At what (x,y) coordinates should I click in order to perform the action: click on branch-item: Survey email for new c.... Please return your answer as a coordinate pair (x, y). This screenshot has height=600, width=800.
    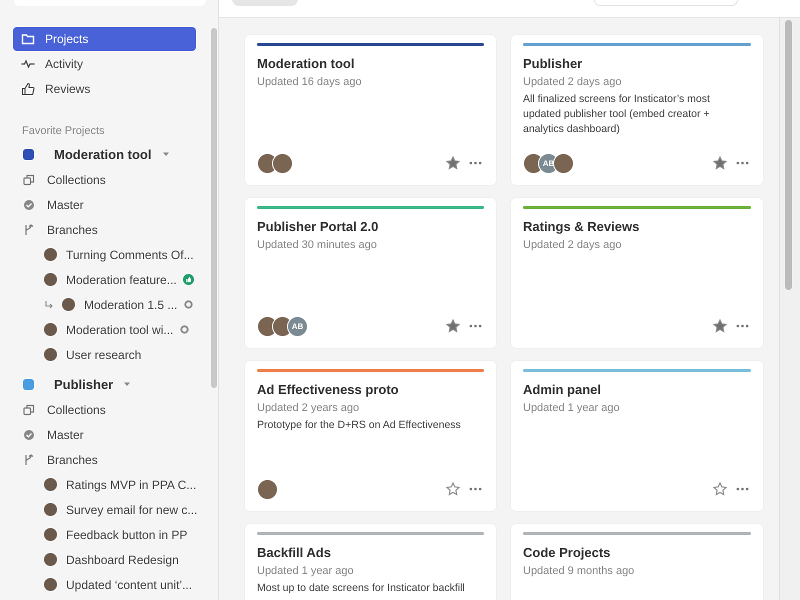
    Looking at the image, I should click on (115, 509).